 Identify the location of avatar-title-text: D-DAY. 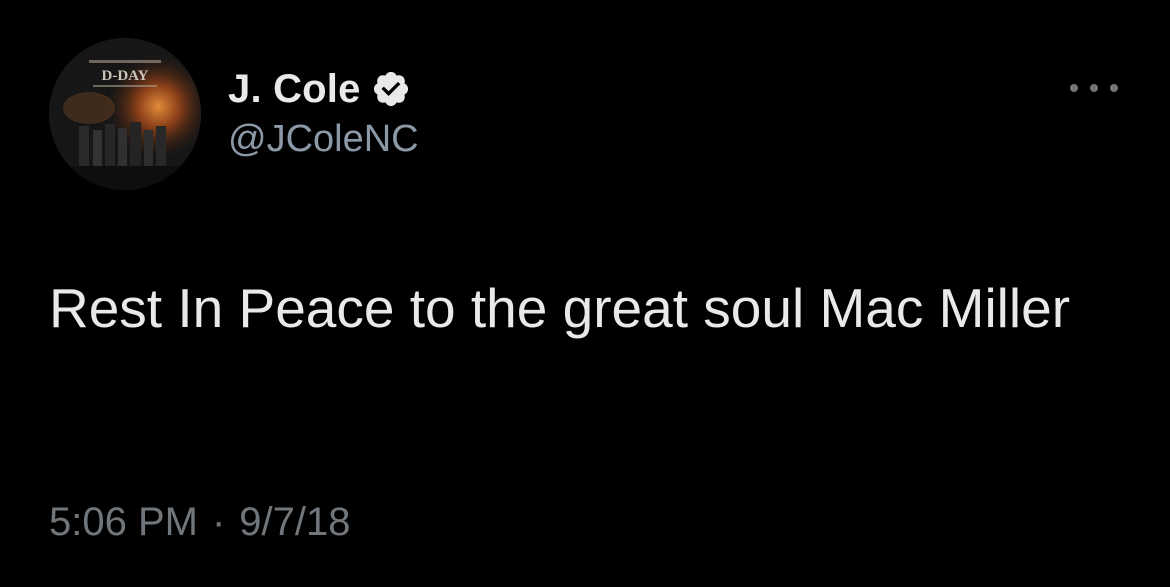
(125, 76).